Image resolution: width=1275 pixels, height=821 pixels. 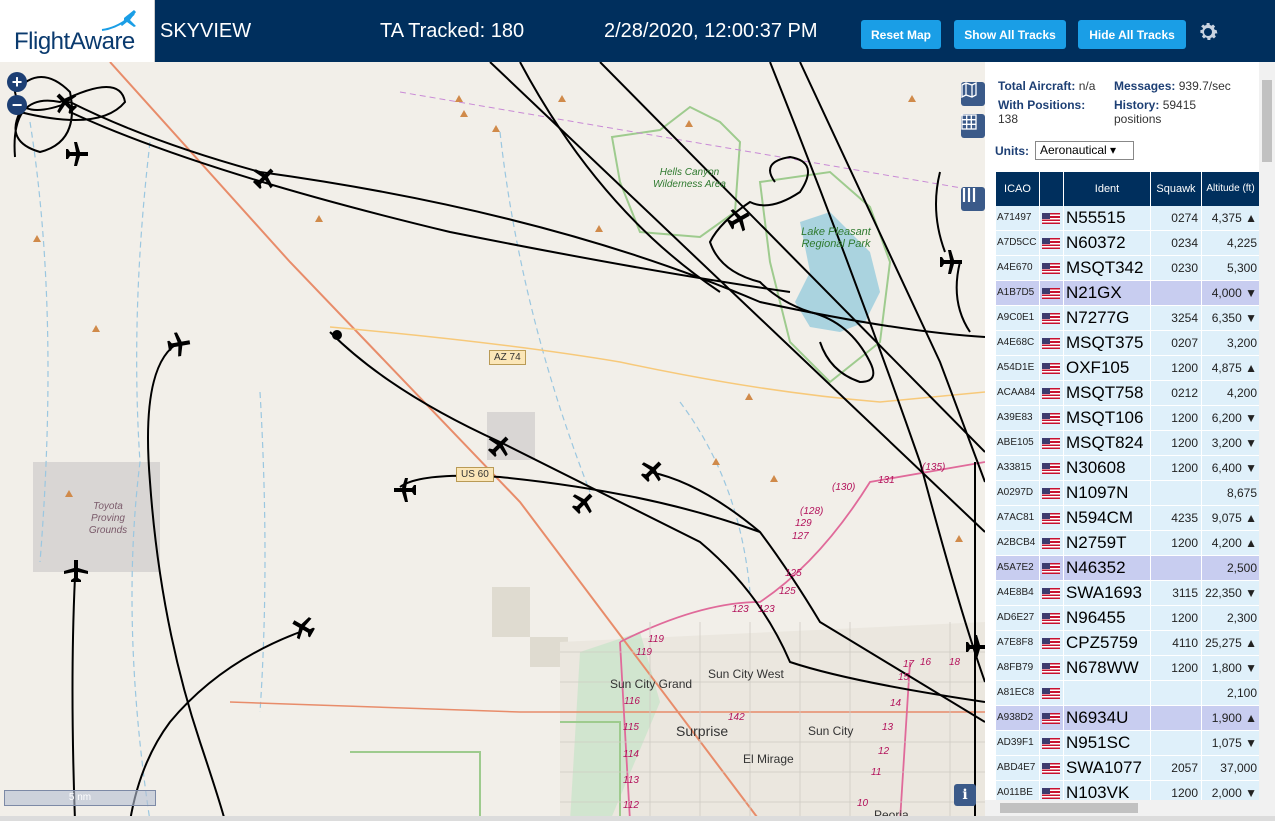 What do you see at coordinates (1137, 105) in the screenshot?
I see `history-label: History:` at bounding box center [1137, 105].